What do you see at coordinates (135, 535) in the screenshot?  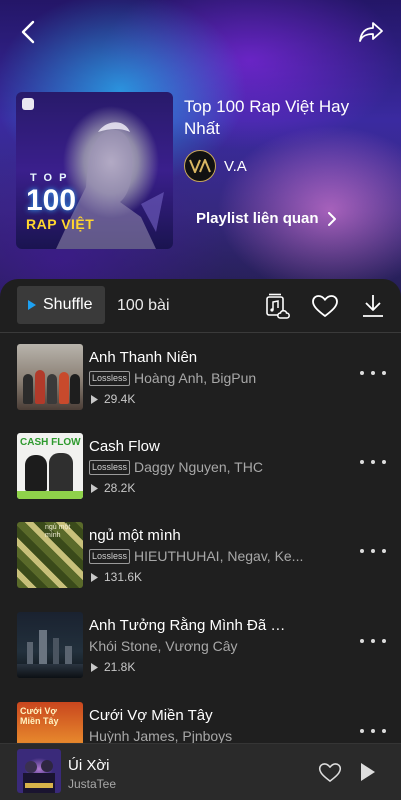 I see `song-title: ngủ một mình` at bounding box center [135, 535].